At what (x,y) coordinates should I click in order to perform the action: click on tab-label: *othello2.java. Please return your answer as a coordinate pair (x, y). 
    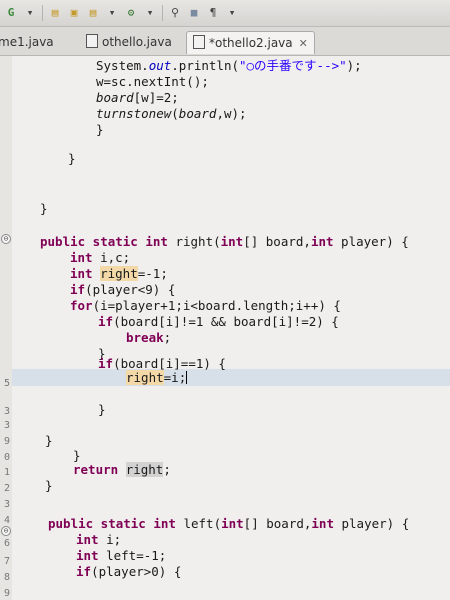
    Looking at the image, I should click on (251, 43).